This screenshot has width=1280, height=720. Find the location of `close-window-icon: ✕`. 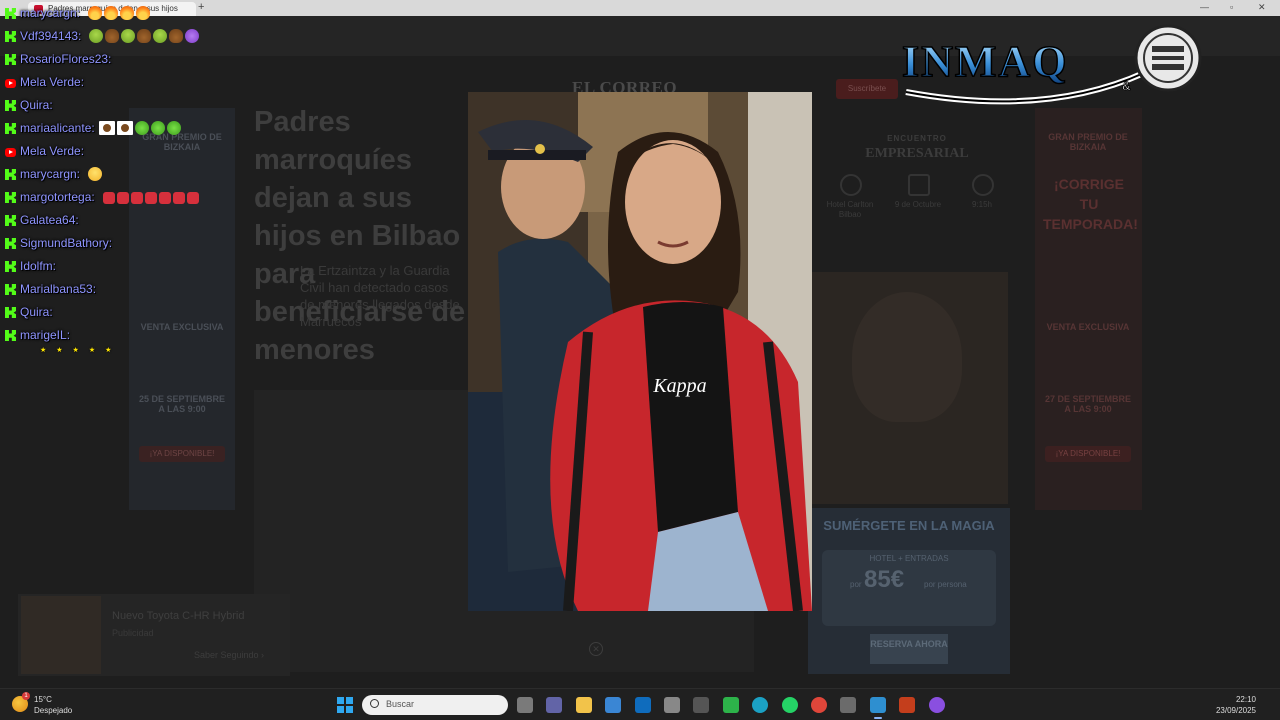

close-window-icon: ✕ is located at coordinates (1262, 7).